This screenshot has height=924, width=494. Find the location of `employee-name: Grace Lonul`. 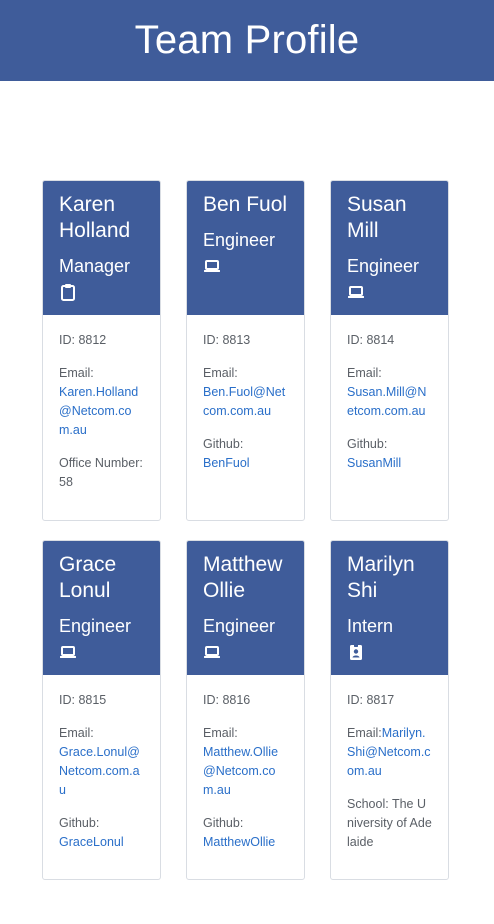

employee-name: Grace Lonul is located at coordinates (88, 577).